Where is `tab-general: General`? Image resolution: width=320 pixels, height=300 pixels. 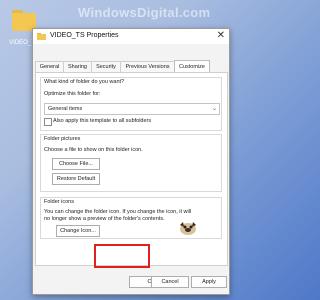
tab-general: General is located at coordinates (49, 66).